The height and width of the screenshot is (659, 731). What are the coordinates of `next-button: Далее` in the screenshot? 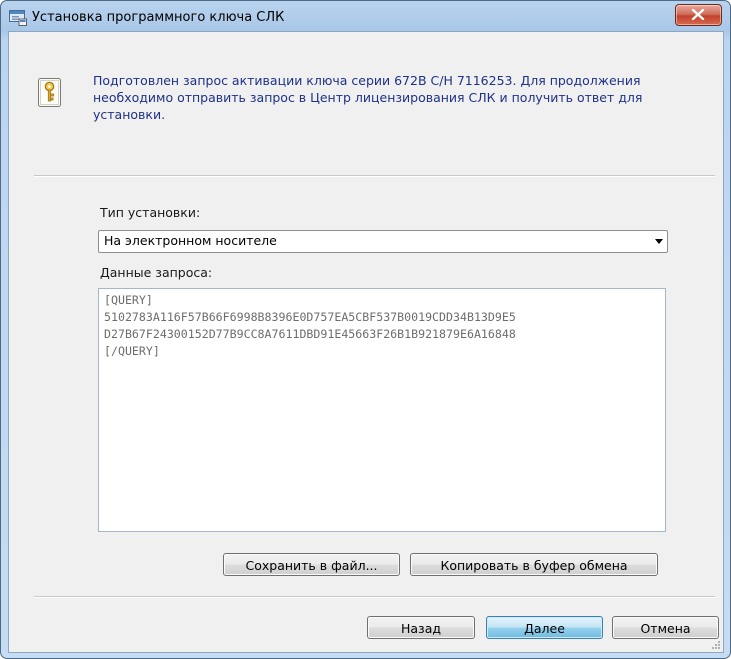 It's located at (544, 627).